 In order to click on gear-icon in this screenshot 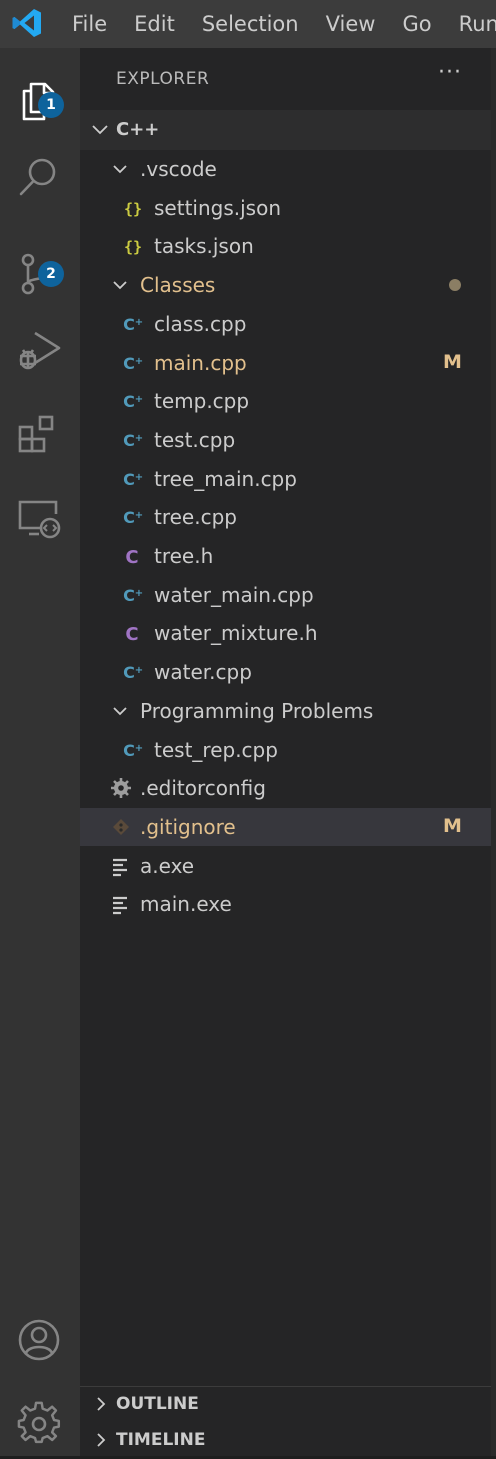, I will do `click(121, 788)`.